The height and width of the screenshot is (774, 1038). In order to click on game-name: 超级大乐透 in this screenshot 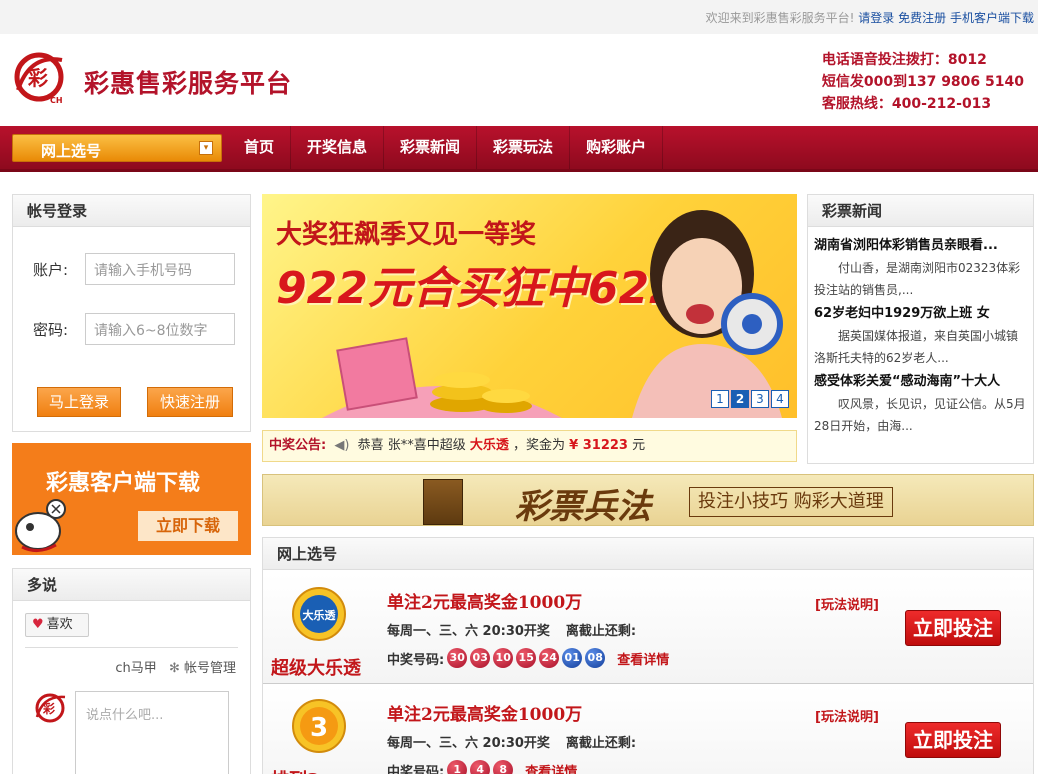, I will do `click(316, 667)`.